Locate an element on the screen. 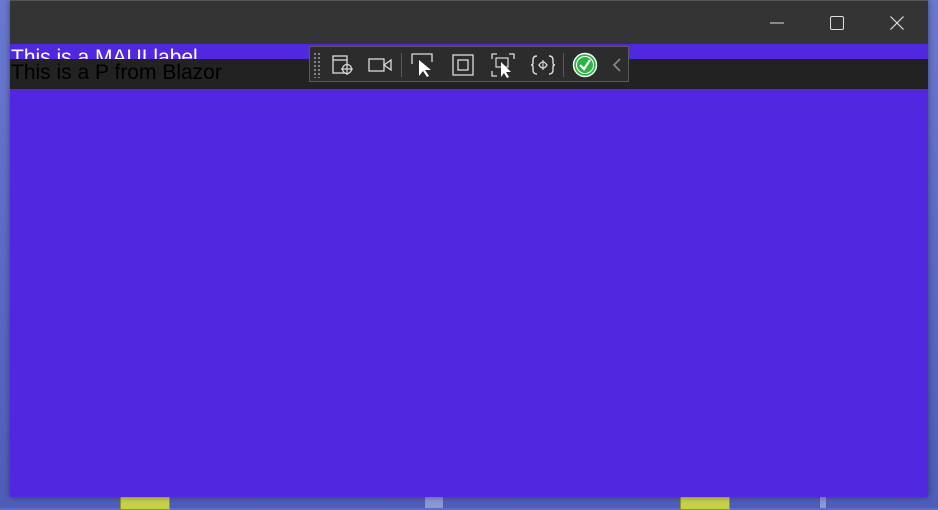  minimize-icon is located at coordinates (777, 23).